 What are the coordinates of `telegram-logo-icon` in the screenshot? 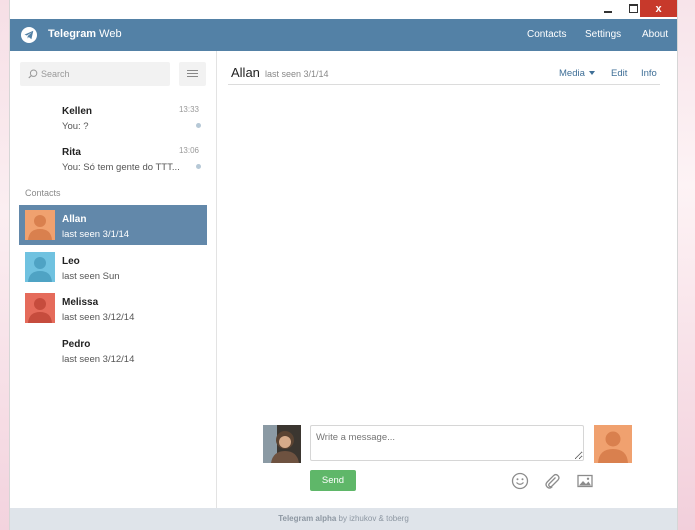 It's located at (29, 35).